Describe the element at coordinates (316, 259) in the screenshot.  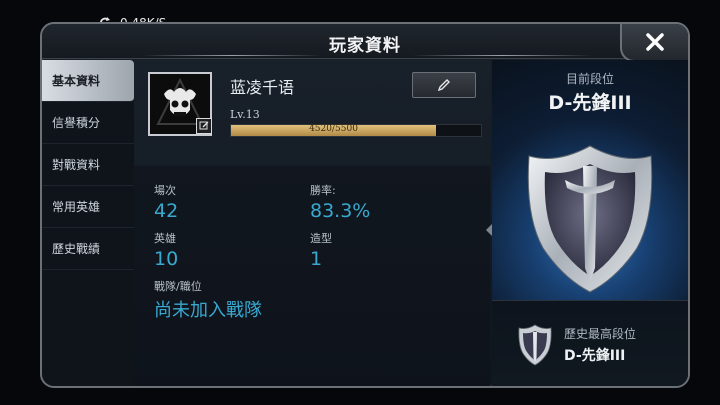
I see `stat-value: 1` at that location.